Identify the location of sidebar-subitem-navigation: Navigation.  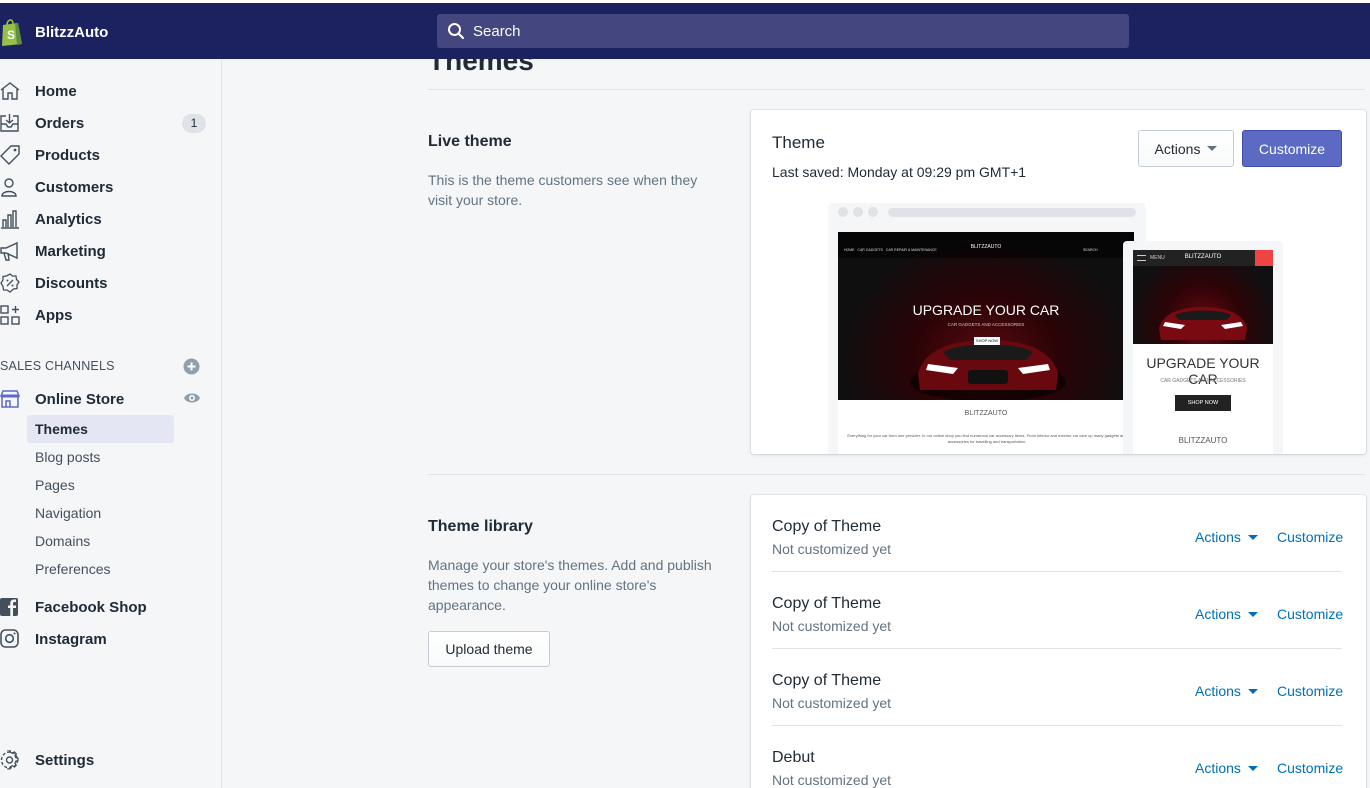
(100, 513).